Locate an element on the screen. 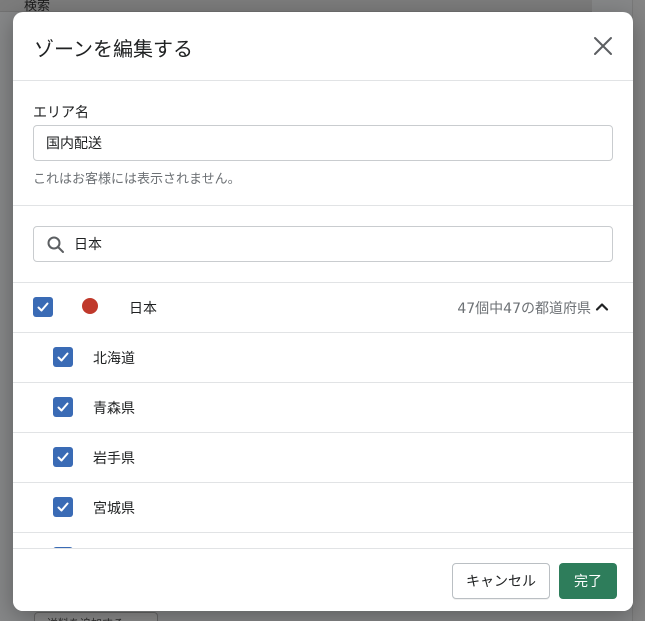 This screenshot has width=645, height=621. japan-flag-icon is located at coordinates (90, 306).